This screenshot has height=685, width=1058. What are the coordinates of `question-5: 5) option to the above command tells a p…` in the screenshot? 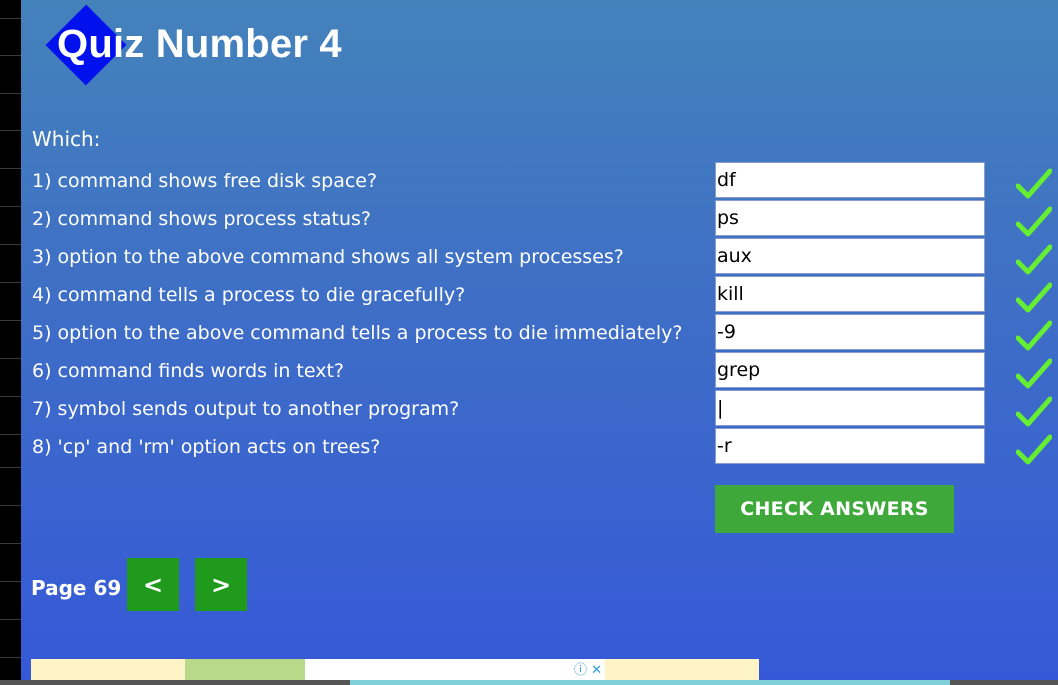 It's located at (357, 333).